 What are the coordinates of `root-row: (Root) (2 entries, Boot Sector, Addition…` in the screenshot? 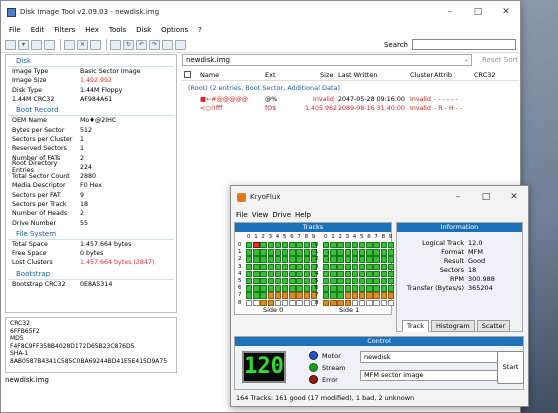 It's located at (264, 88).